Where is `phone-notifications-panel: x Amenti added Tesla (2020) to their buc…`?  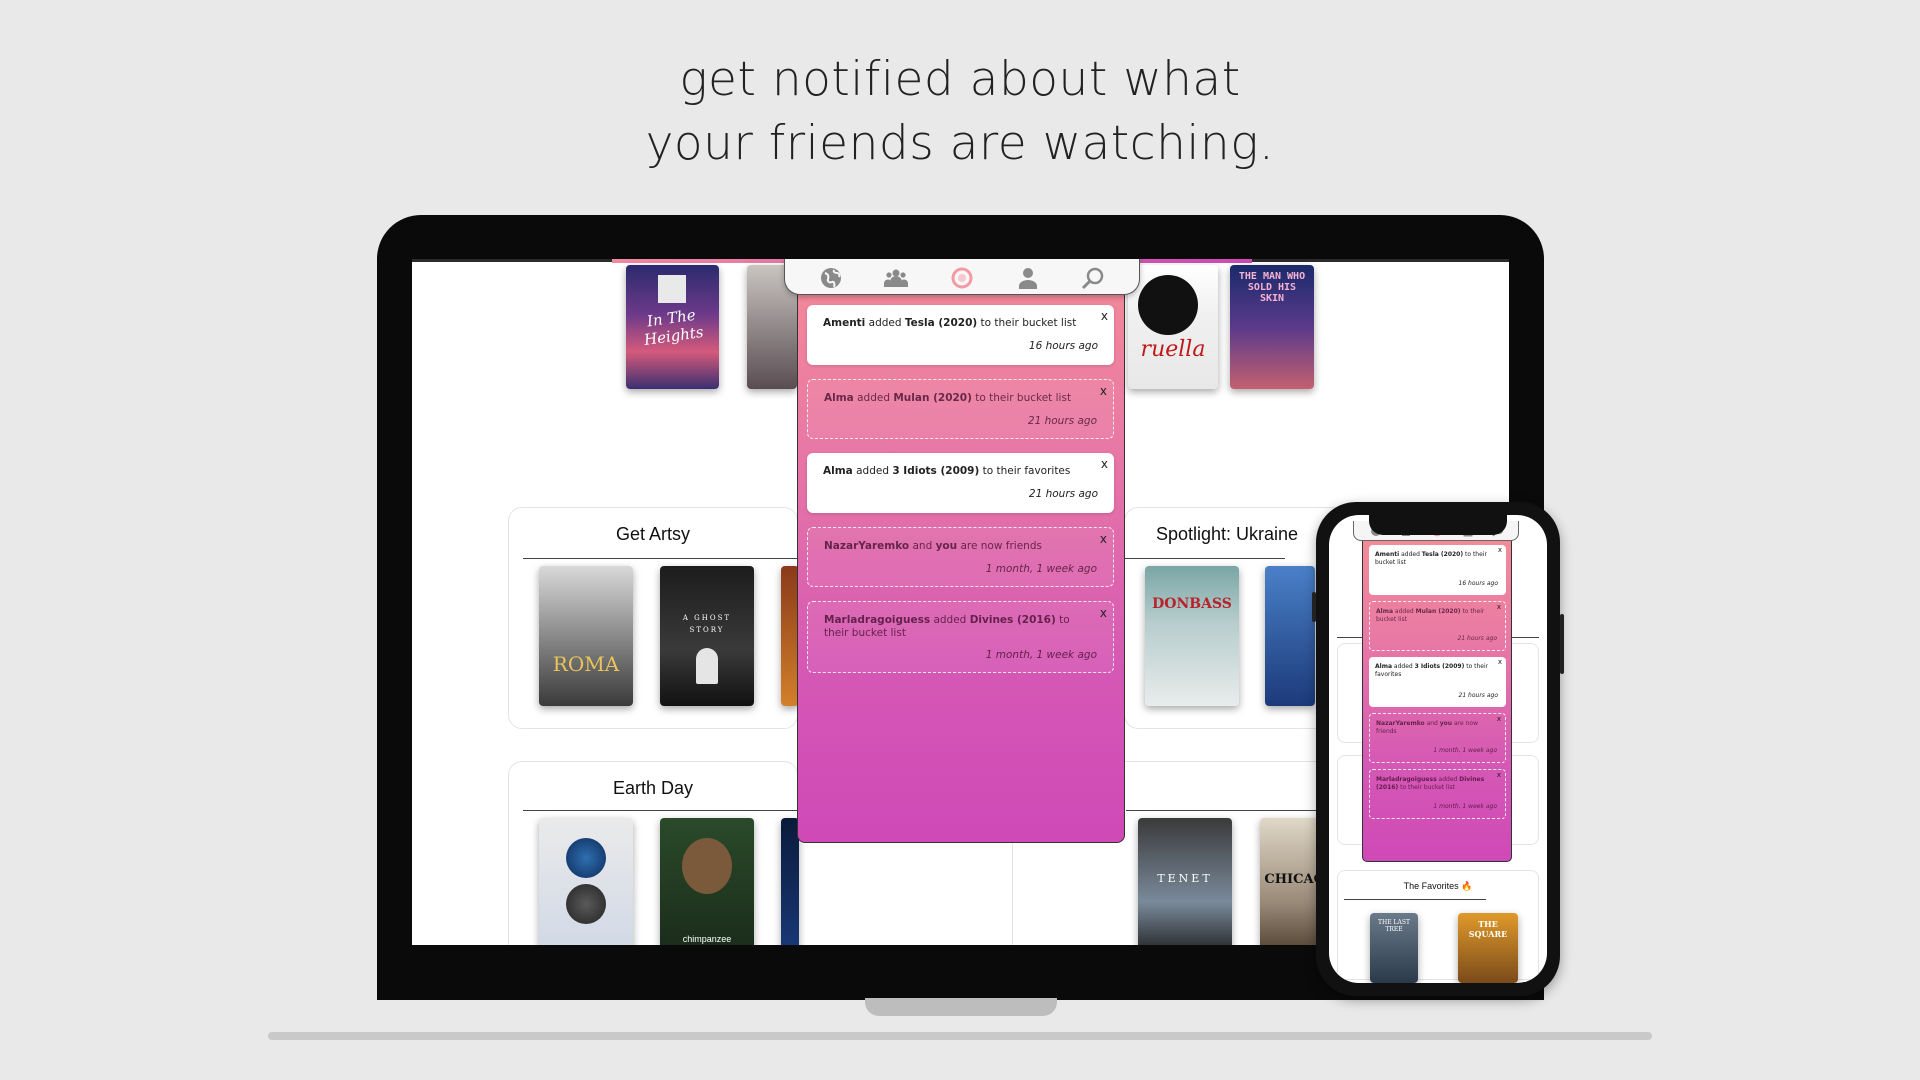 phone-notifications-panel: x Amenti added Tesla (2020) to their buc… is located at coordinates (1437, 700).